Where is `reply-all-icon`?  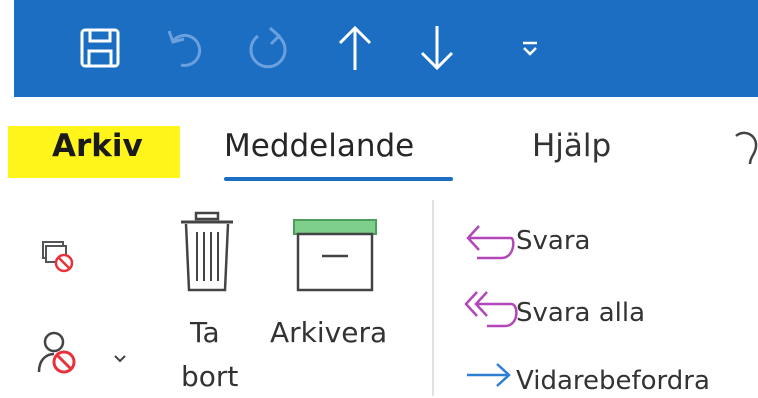 reply-all-icon is located at coordinates (491, 311).